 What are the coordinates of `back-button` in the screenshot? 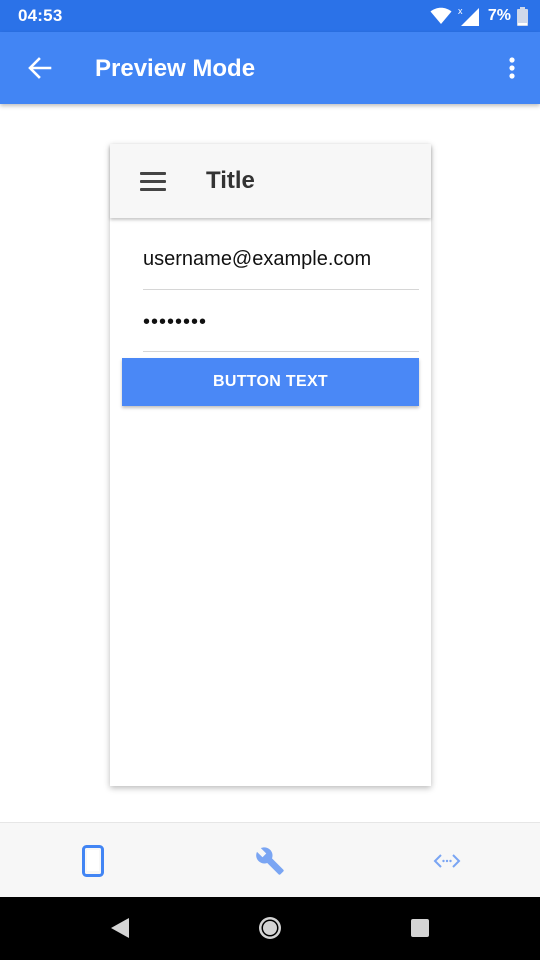 It's located at (40, 68).